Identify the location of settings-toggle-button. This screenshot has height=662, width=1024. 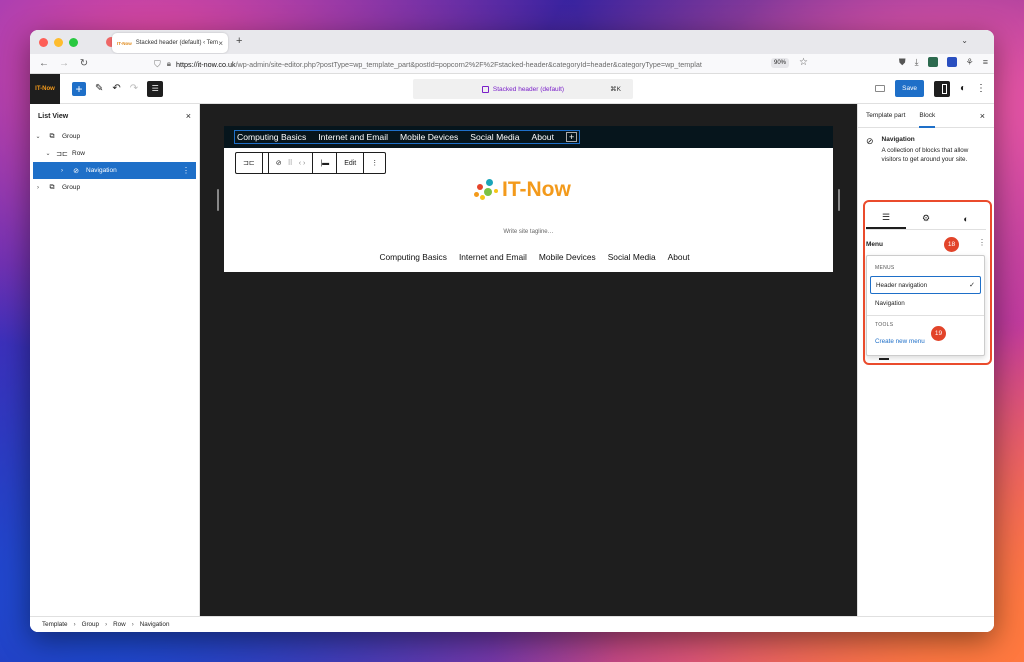
(941, 88).